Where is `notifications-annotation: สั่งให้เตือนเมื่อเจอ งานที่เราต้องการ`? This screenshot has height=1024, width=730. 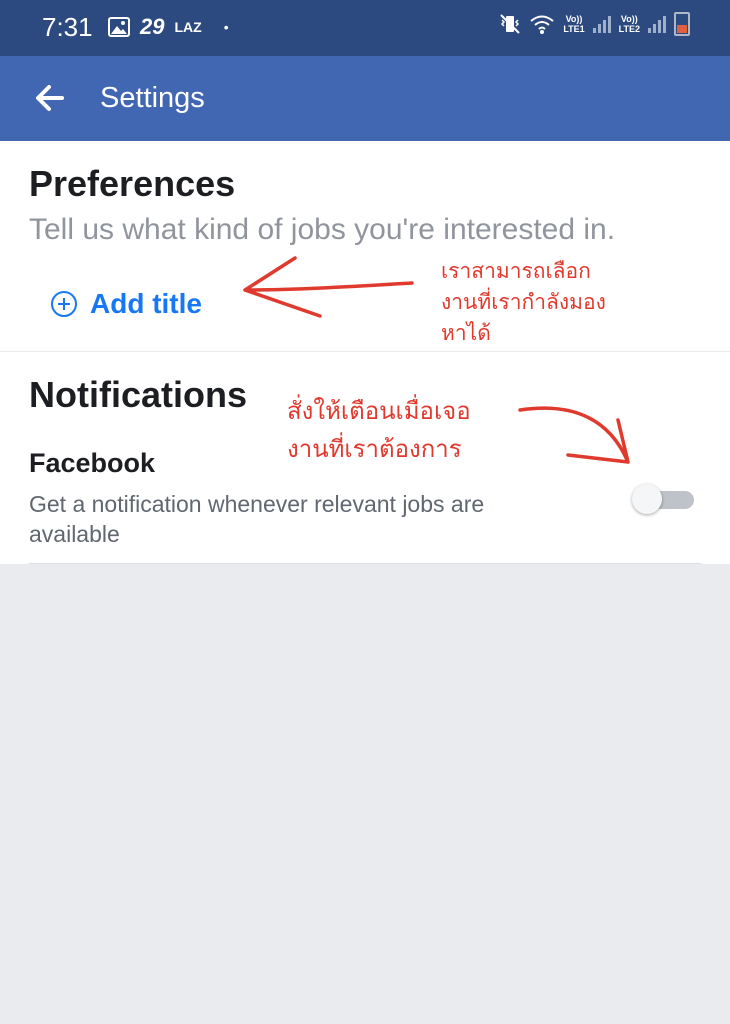 notifications-annotation: สั่งให้เตือนเมื่อเจอ งานที่เราต้องการ is located at coordinates (379, 430).